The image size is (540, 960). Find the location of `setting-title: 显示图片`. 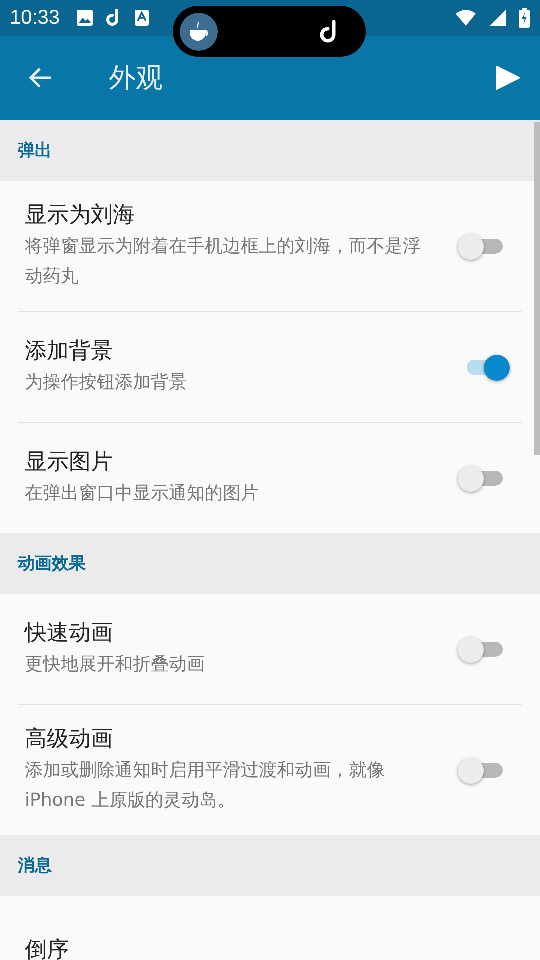

setting-title: 显示图片 is located at coordinates (69, 463).